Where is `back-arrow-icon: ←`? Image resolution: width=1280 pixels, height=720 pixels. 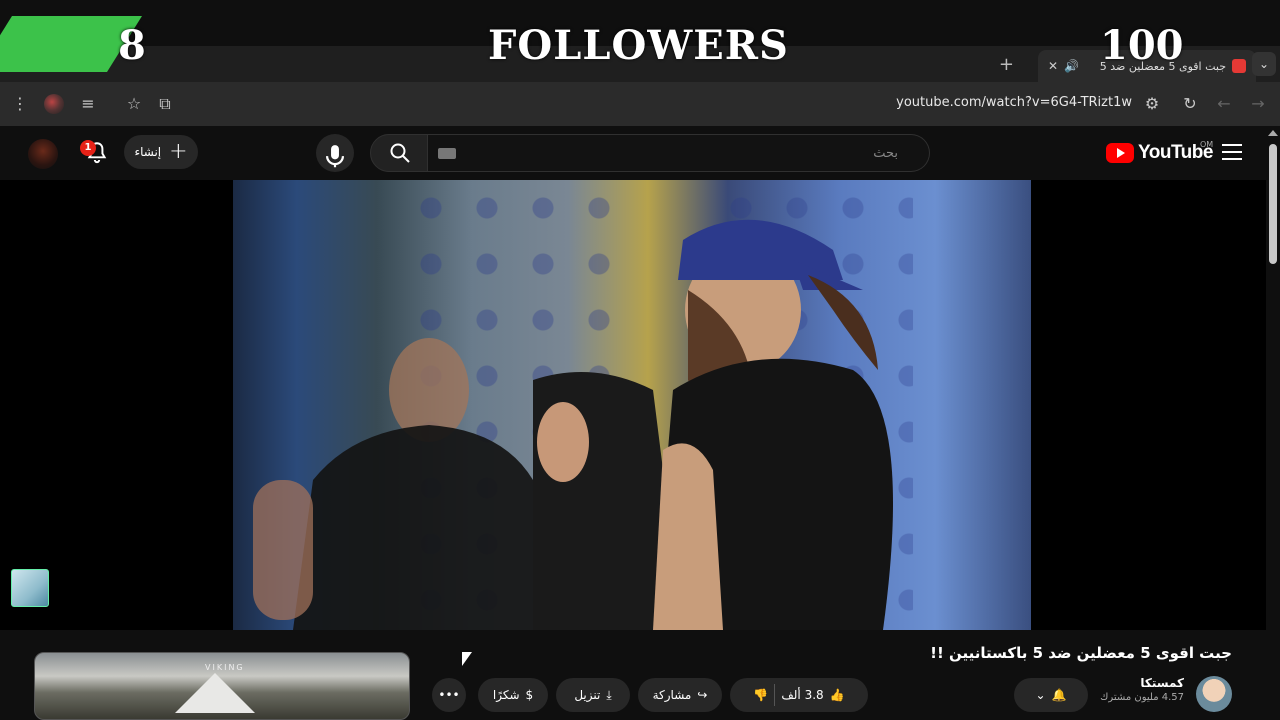 back-arrow-icon: ← is located at coordinates (1224, 104).